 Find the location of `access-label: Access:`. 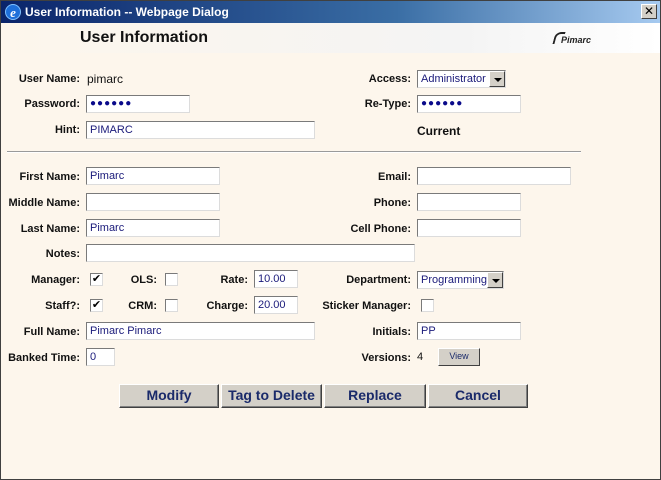

access-label: Access: is located at coordinates (389, 79).